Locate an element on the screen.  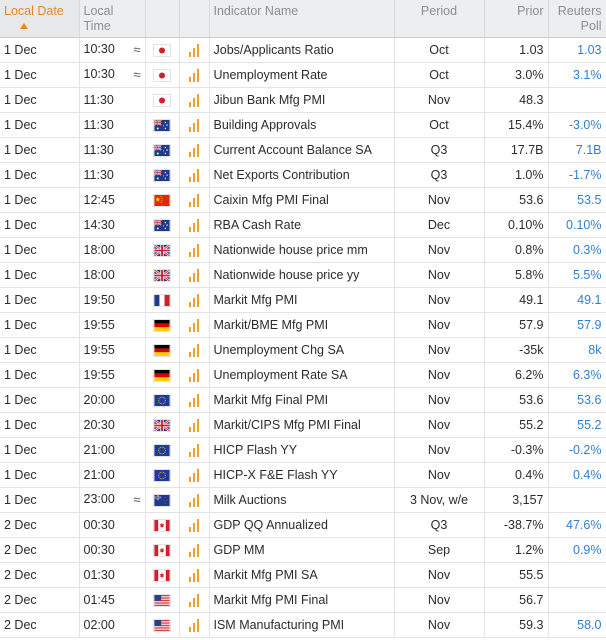
table-row: 1 Dec 11:30 Jibun Bank Mfg PMI Nov 48.3 is located at coordinates (303, 100).